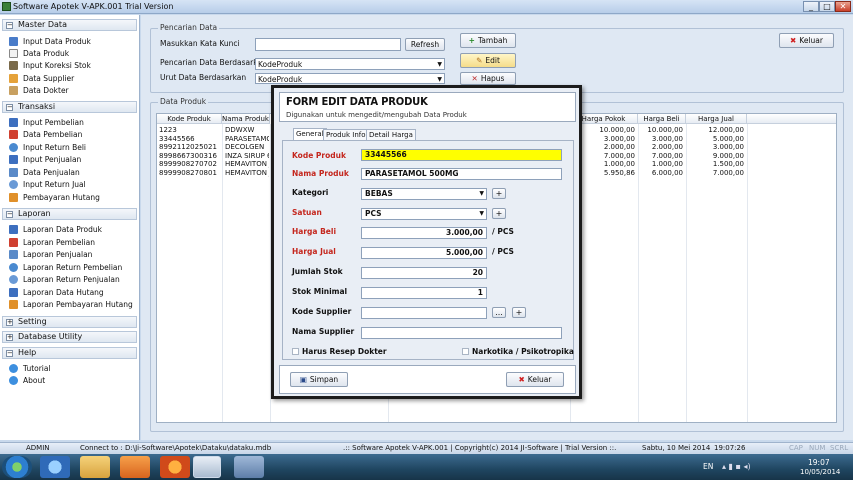 This screenshot has width=853, height=480. What do you see at coordinates (65, 267) in the screenshot?
I see `sidebar-item-laporan-return-pembelian: Laporan Return Pembelian` at bounding box center [65, 267].